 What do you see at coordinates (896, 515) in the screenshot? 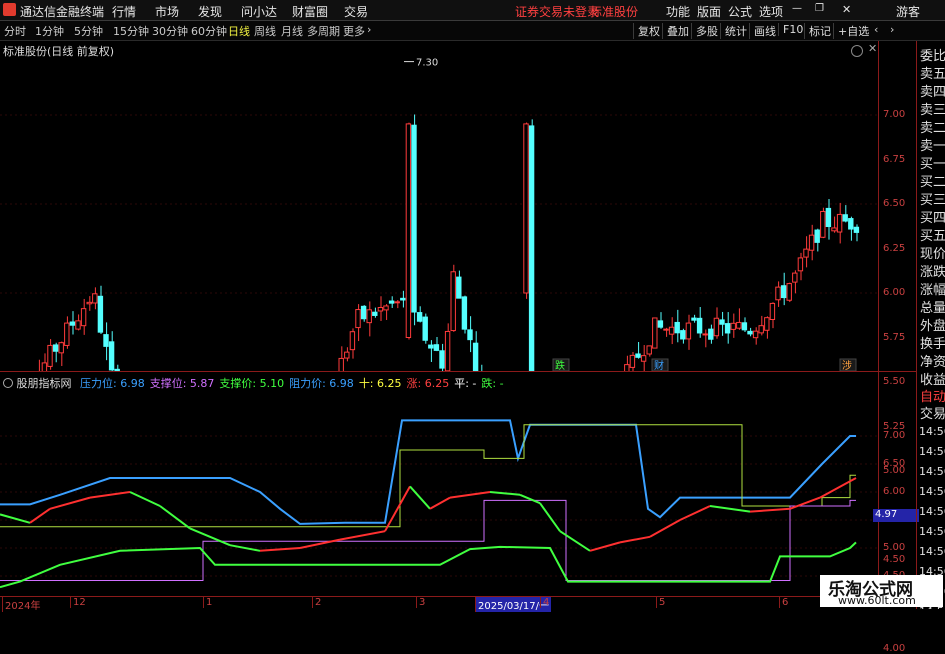
I see `current-value-badge: 4.97` at bounding box center [896, 515].